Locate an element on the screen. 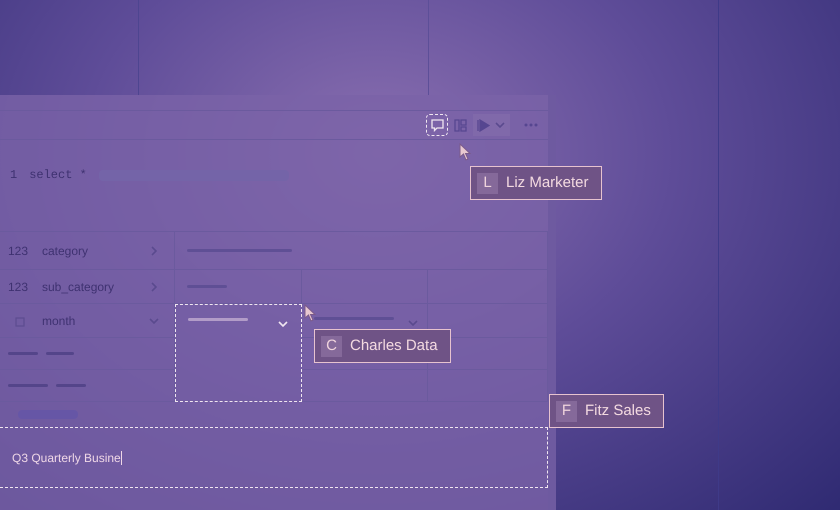 This screenshot has width=840, height=510. run-button is located at coordinates (491, 125).